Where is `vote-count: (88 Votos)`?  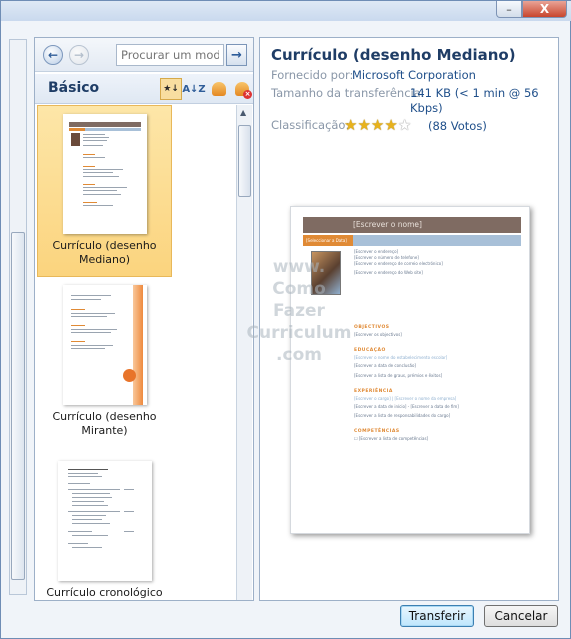
vote-count: (88 Votos) is located at coordinates (457, 126).